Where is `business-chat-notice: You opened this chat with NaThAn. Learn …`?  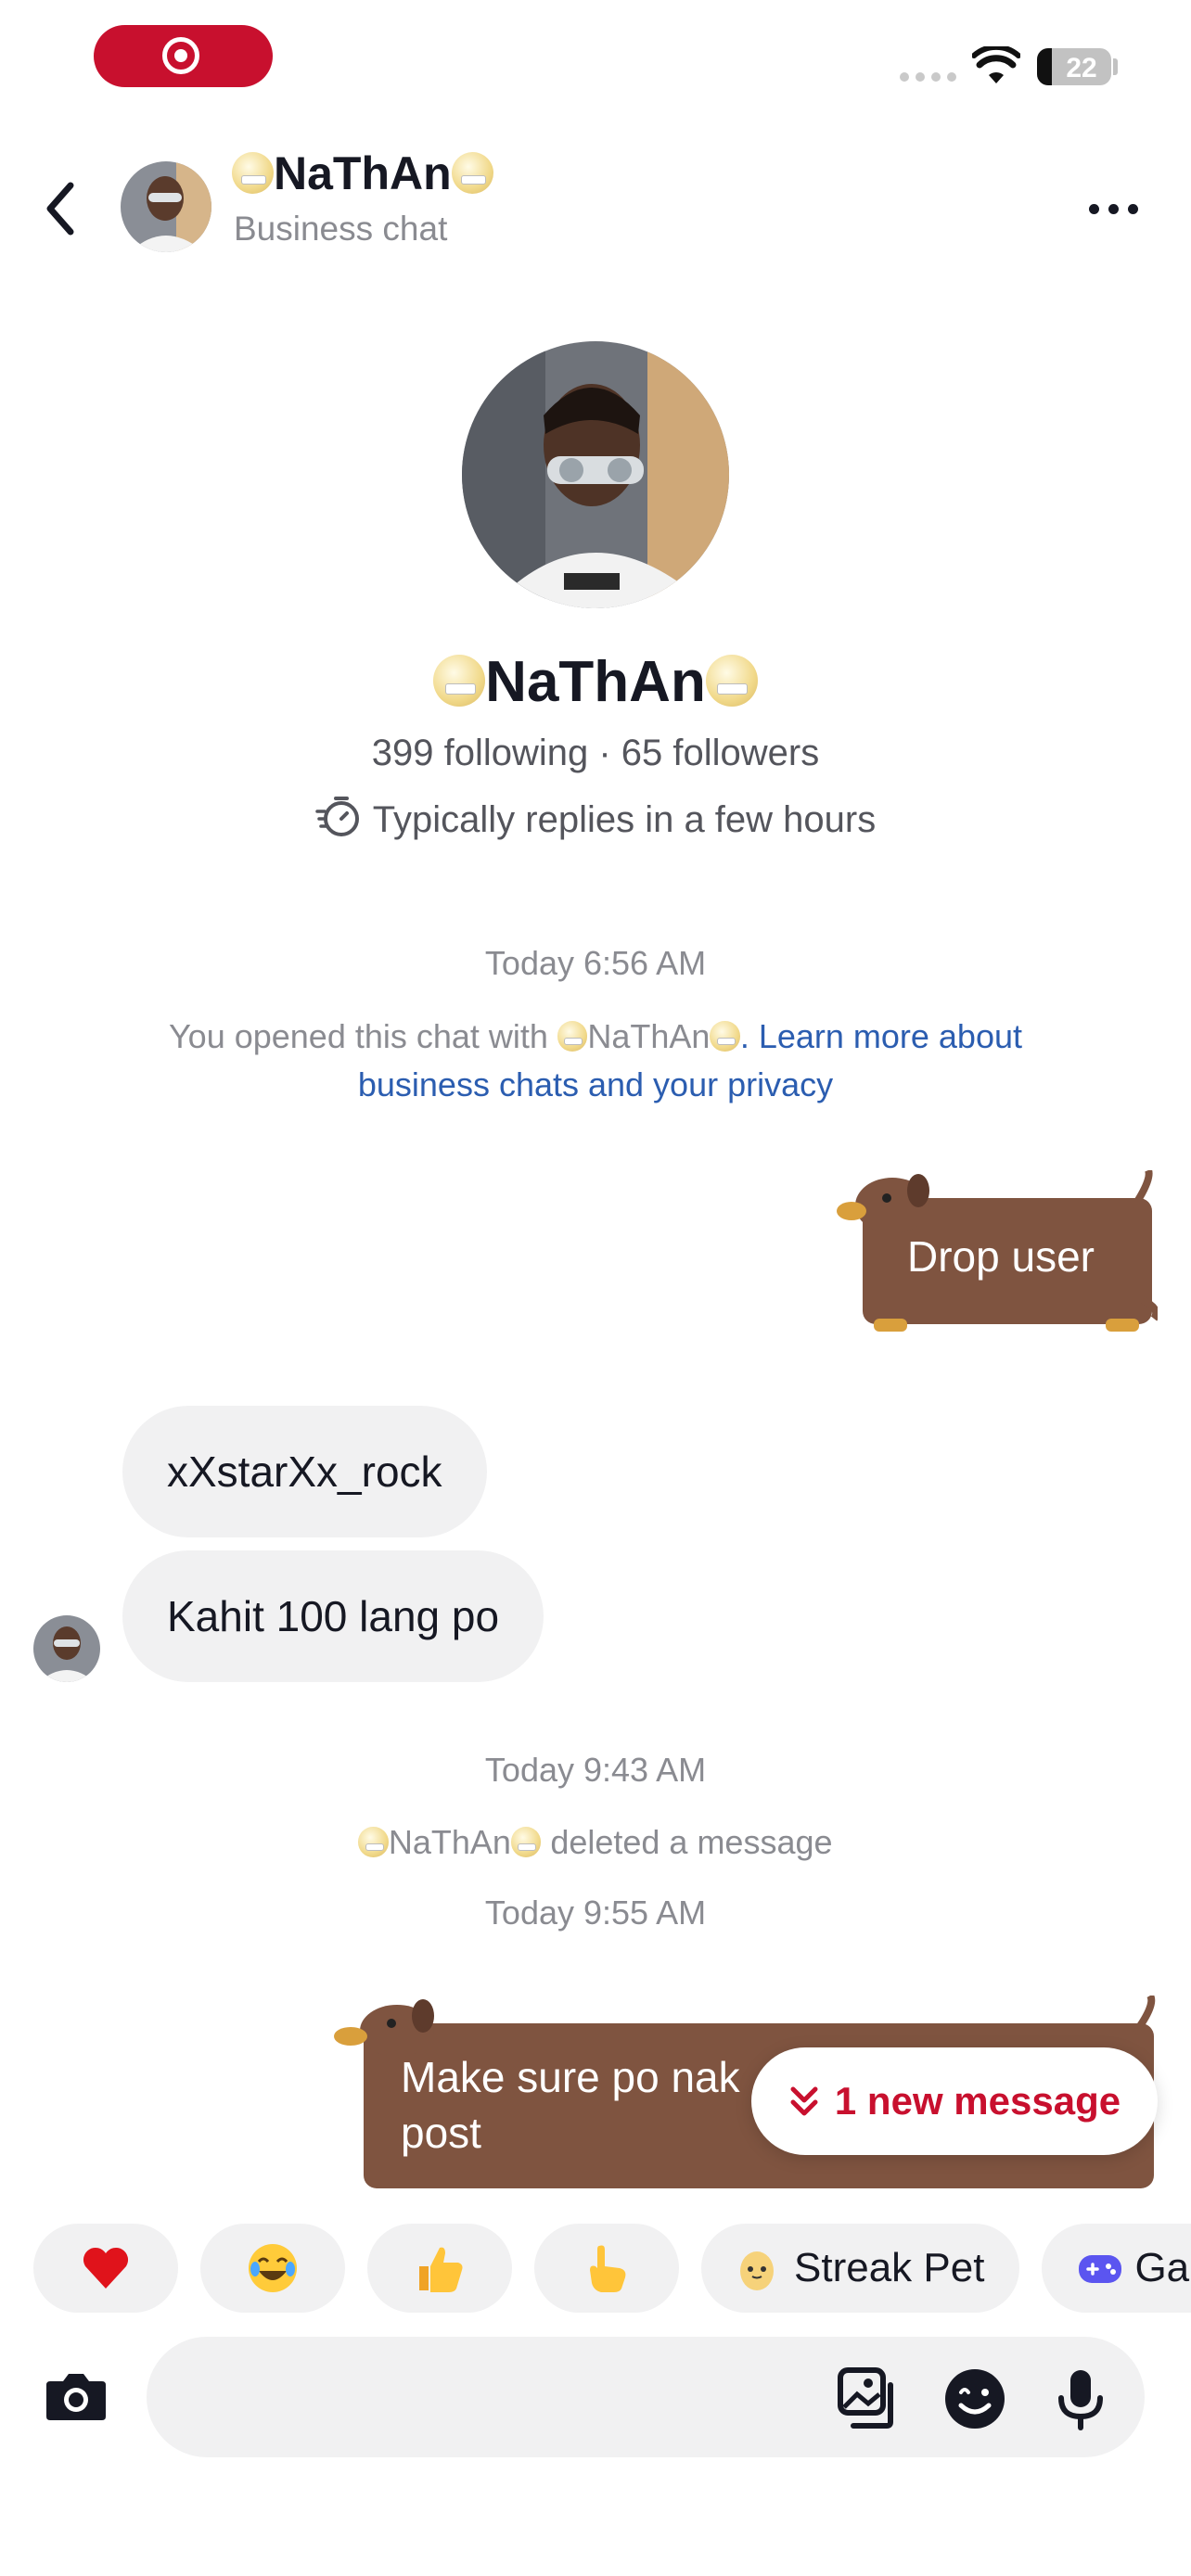
business-chat-notice: You opened this chat with NaThAn. Learn … is located at coordinates (595, 1060).